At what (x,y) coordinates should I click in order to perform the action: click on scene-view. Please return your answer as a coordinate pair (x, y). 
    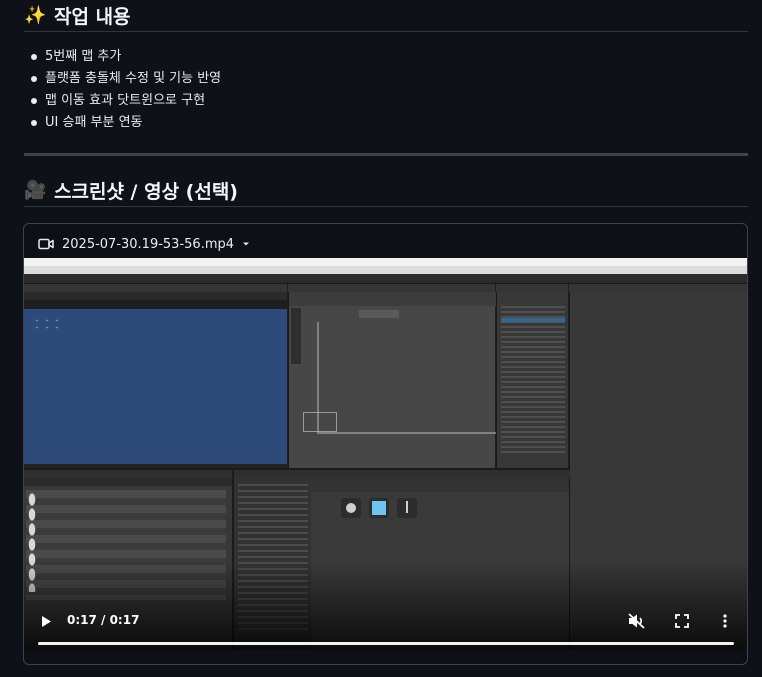
    Looking at the image, I should click on (392, 380).